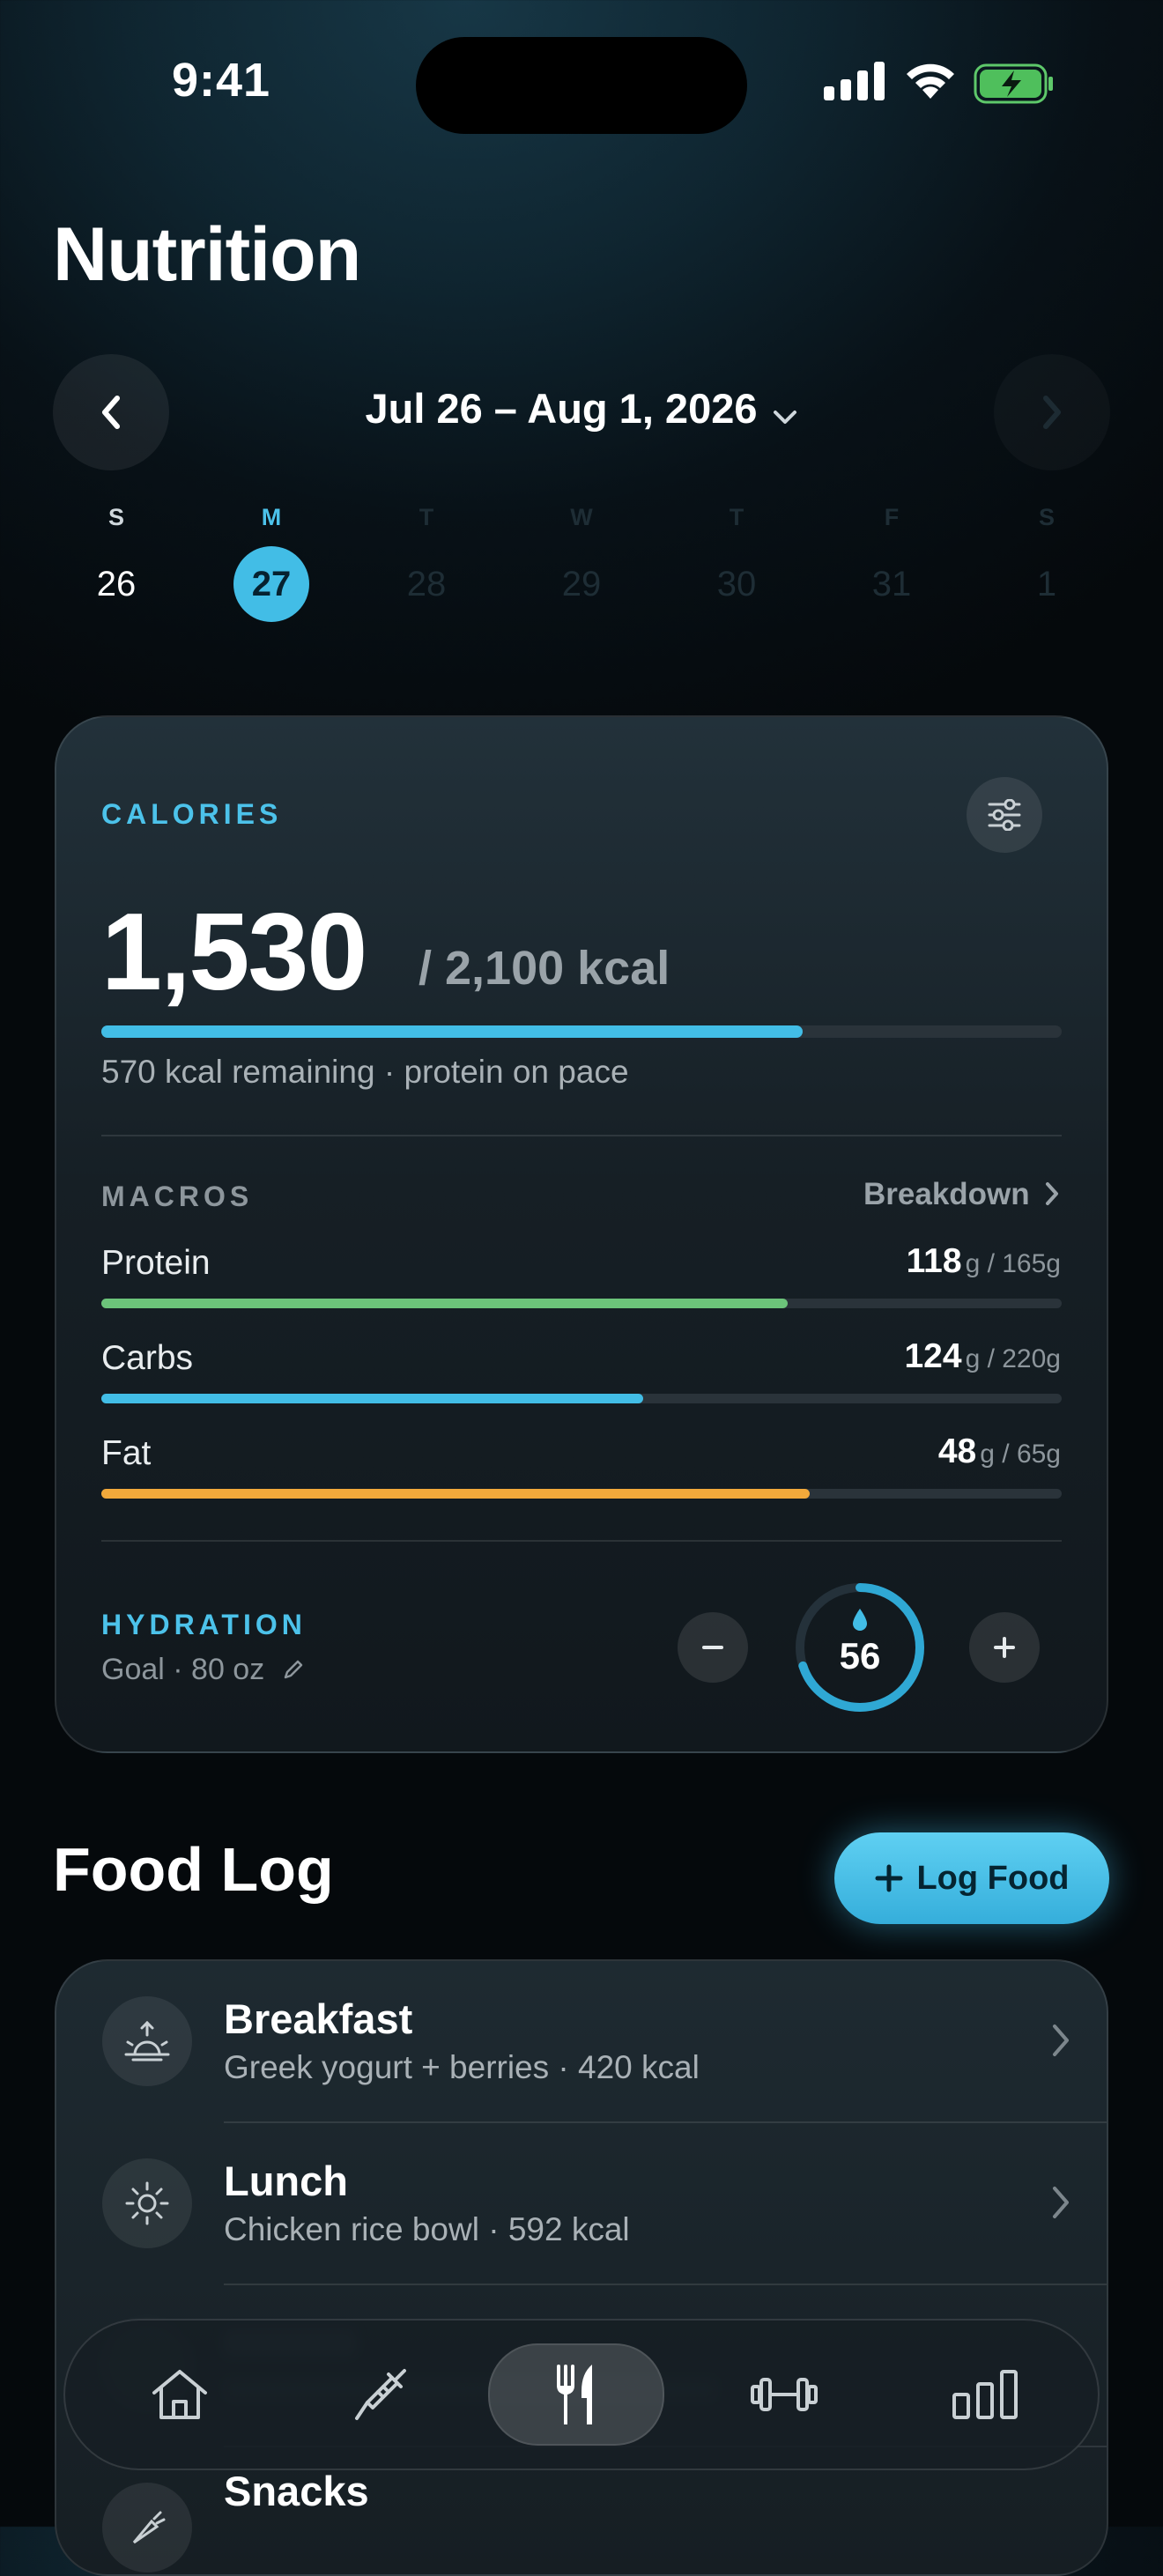  What do you see at coordinates (855, 81) in the screenshot?
I see `cellular-signal-icon` at bounding box center [855, 81].